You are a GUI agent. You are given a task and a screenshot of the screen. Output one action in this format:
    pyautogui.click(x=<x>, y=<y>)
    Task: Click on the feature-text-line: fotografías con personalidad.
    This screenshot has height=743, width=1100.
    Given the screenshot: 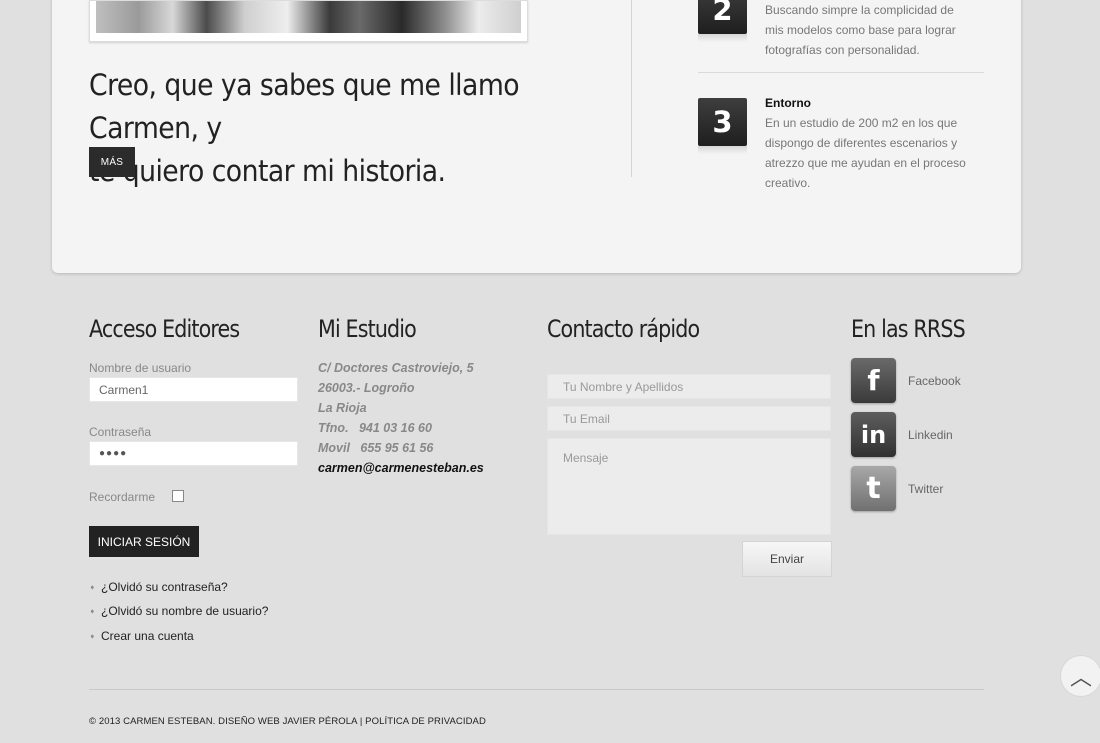 What is the action you would take?
    pyautogui.click(x=842, y=50)
    